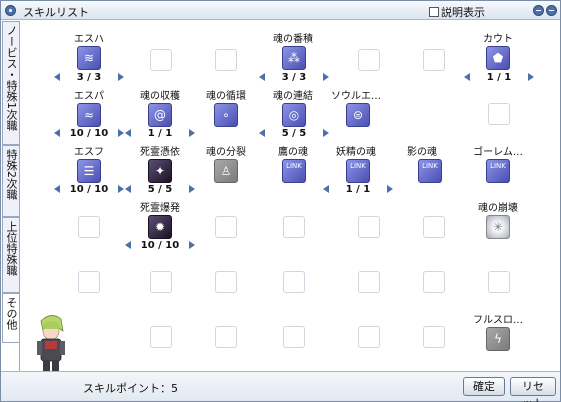  Describe the element at coordinates (551, 10) in the screenshot. I see `close-icon` at that location.